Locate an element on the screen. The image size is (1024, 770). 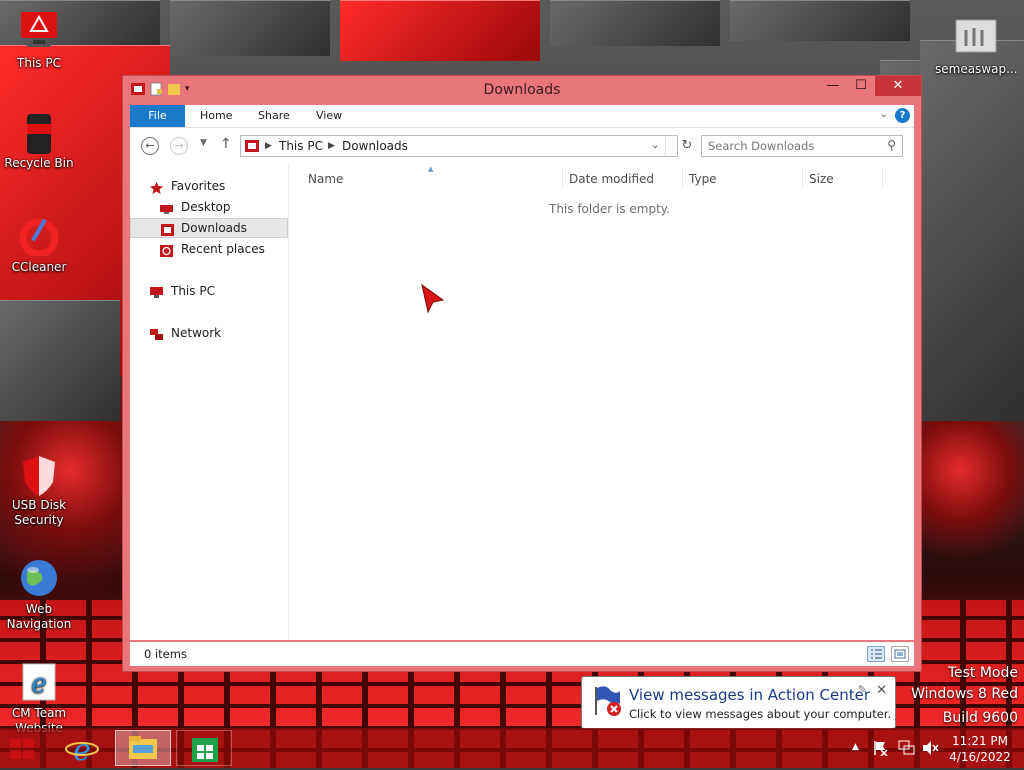
refresh-icon: ↻ is located at coordinates (687, 147).